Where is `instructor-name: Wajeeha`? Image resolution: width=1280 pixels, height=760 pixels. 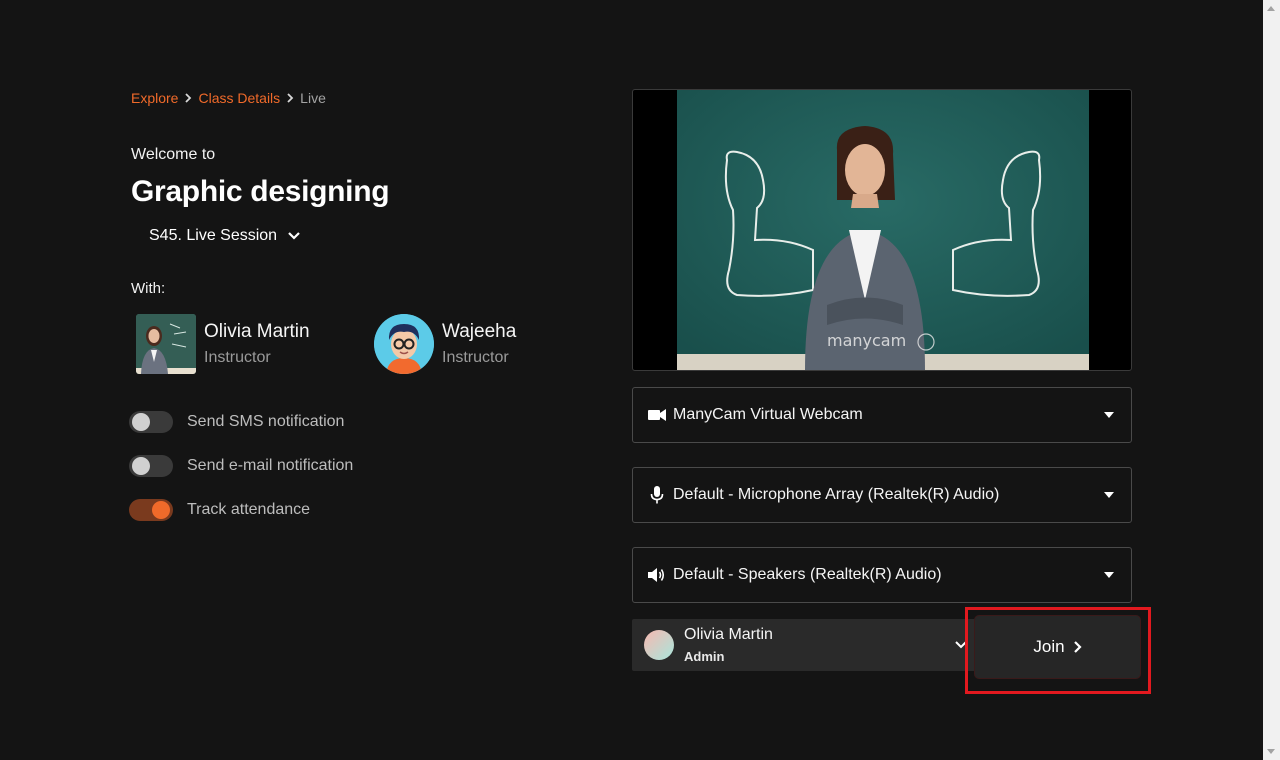
instructor-name: Wajeeha is located at coordinates (479, 331).